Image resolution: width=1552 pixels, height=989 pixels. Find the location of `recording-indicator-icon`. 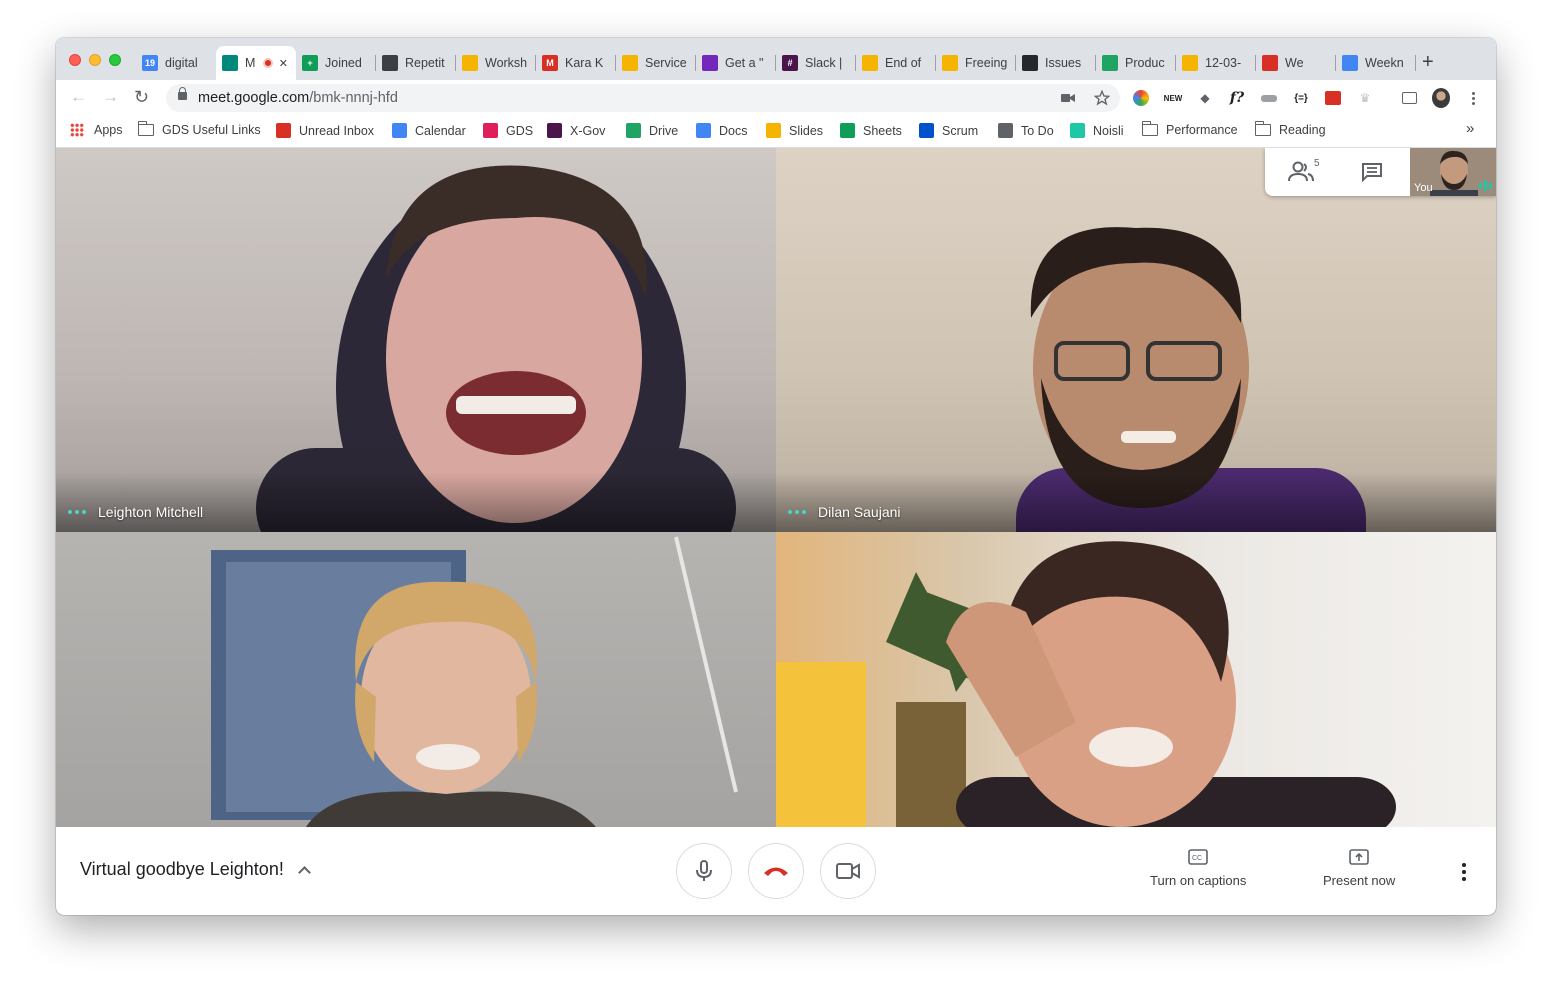

recording-indicator-icon is located at coordinates (267, 63).